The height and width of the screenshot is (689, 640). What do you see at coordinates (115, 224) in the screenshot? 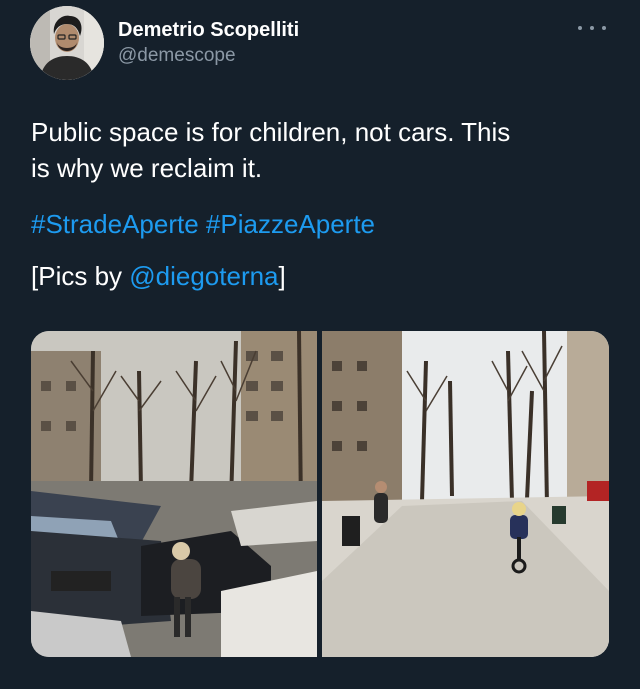
I see `hashtag-strade-aperte: #StradeAperte` at bounding box center [115, 224].